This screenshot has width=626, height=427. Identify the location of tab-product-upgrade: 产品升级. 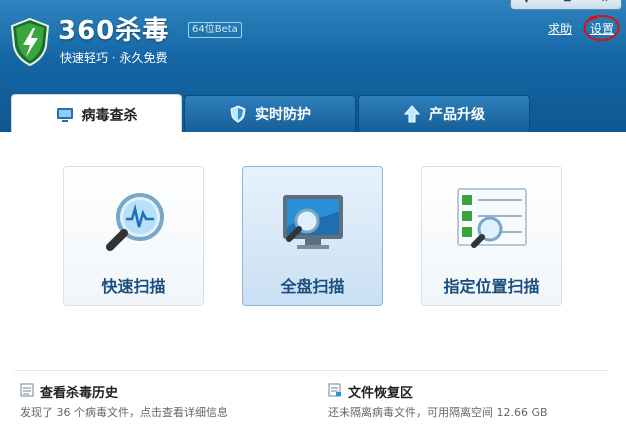
(444, 113).